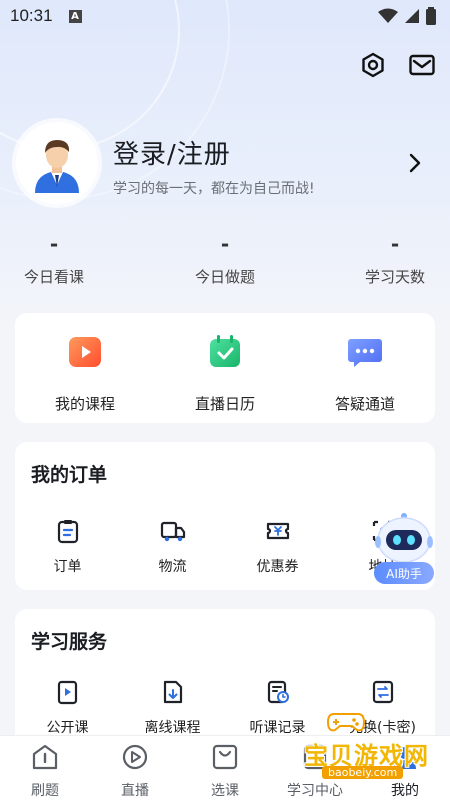 The height and width of the screenshot is (800, 450). I want to click on notification-icon: A, so click(75, 16).